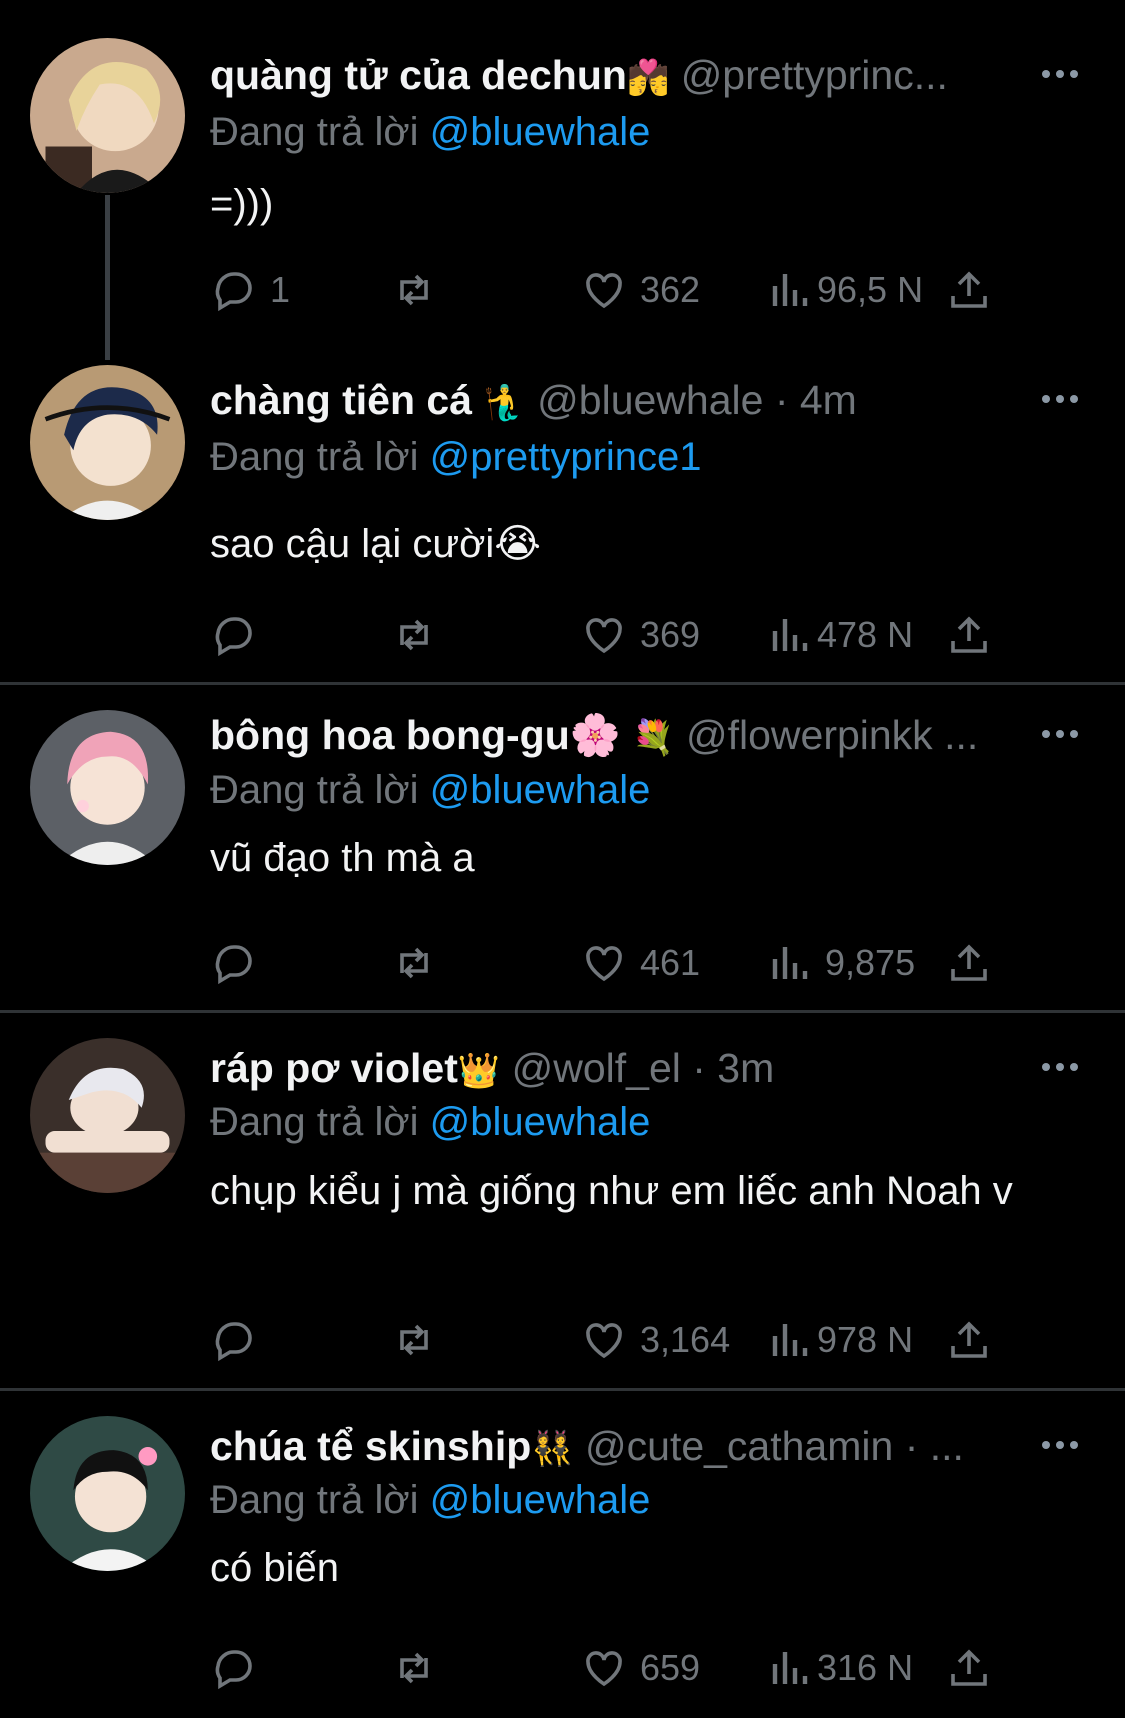  Describe the element at coordinates (375, 544) in the screenshot. I see `tweet-text: sao cậu lại cười😭` at that location.